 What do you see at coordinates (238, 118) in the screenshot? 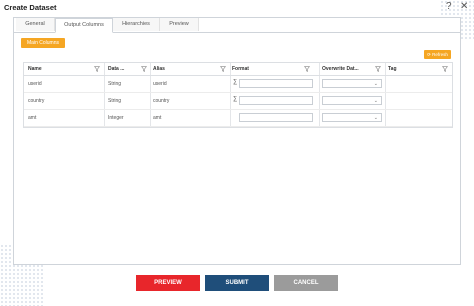
I see `table-row: amt Integer amt ⌄` at bounding box center [238, 118].